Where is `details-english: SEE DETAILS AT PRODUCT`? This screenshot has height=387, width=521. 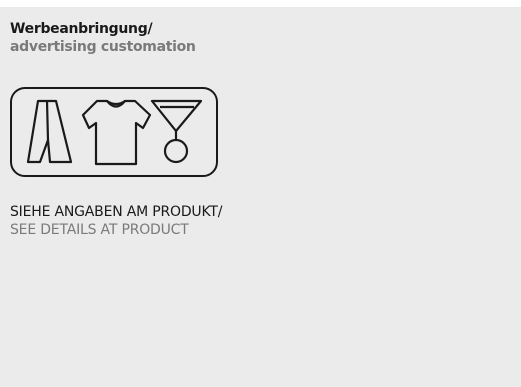 details-english: SEE DETAILS AT PRODUCT is located at coordinates (99, 230).